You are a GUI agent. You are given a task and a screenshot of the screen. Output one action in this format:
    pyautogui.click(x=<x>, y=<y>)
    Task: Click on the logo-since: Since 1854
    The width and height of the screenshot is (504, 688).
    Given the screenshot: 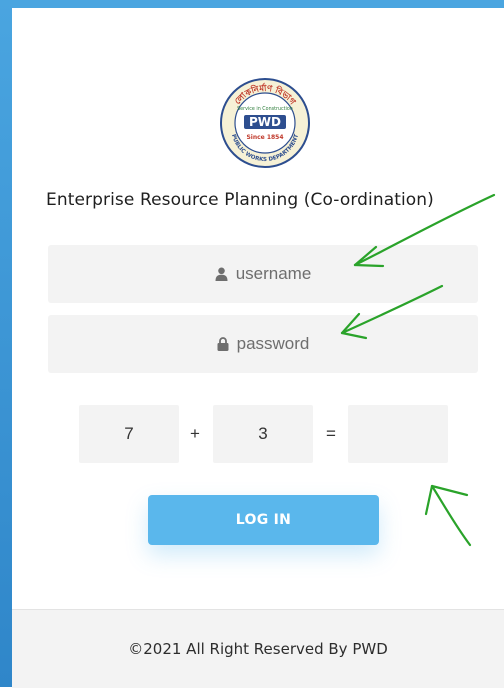 What is the action you would take?
    pyautogui.click(x=264, y=137)
    